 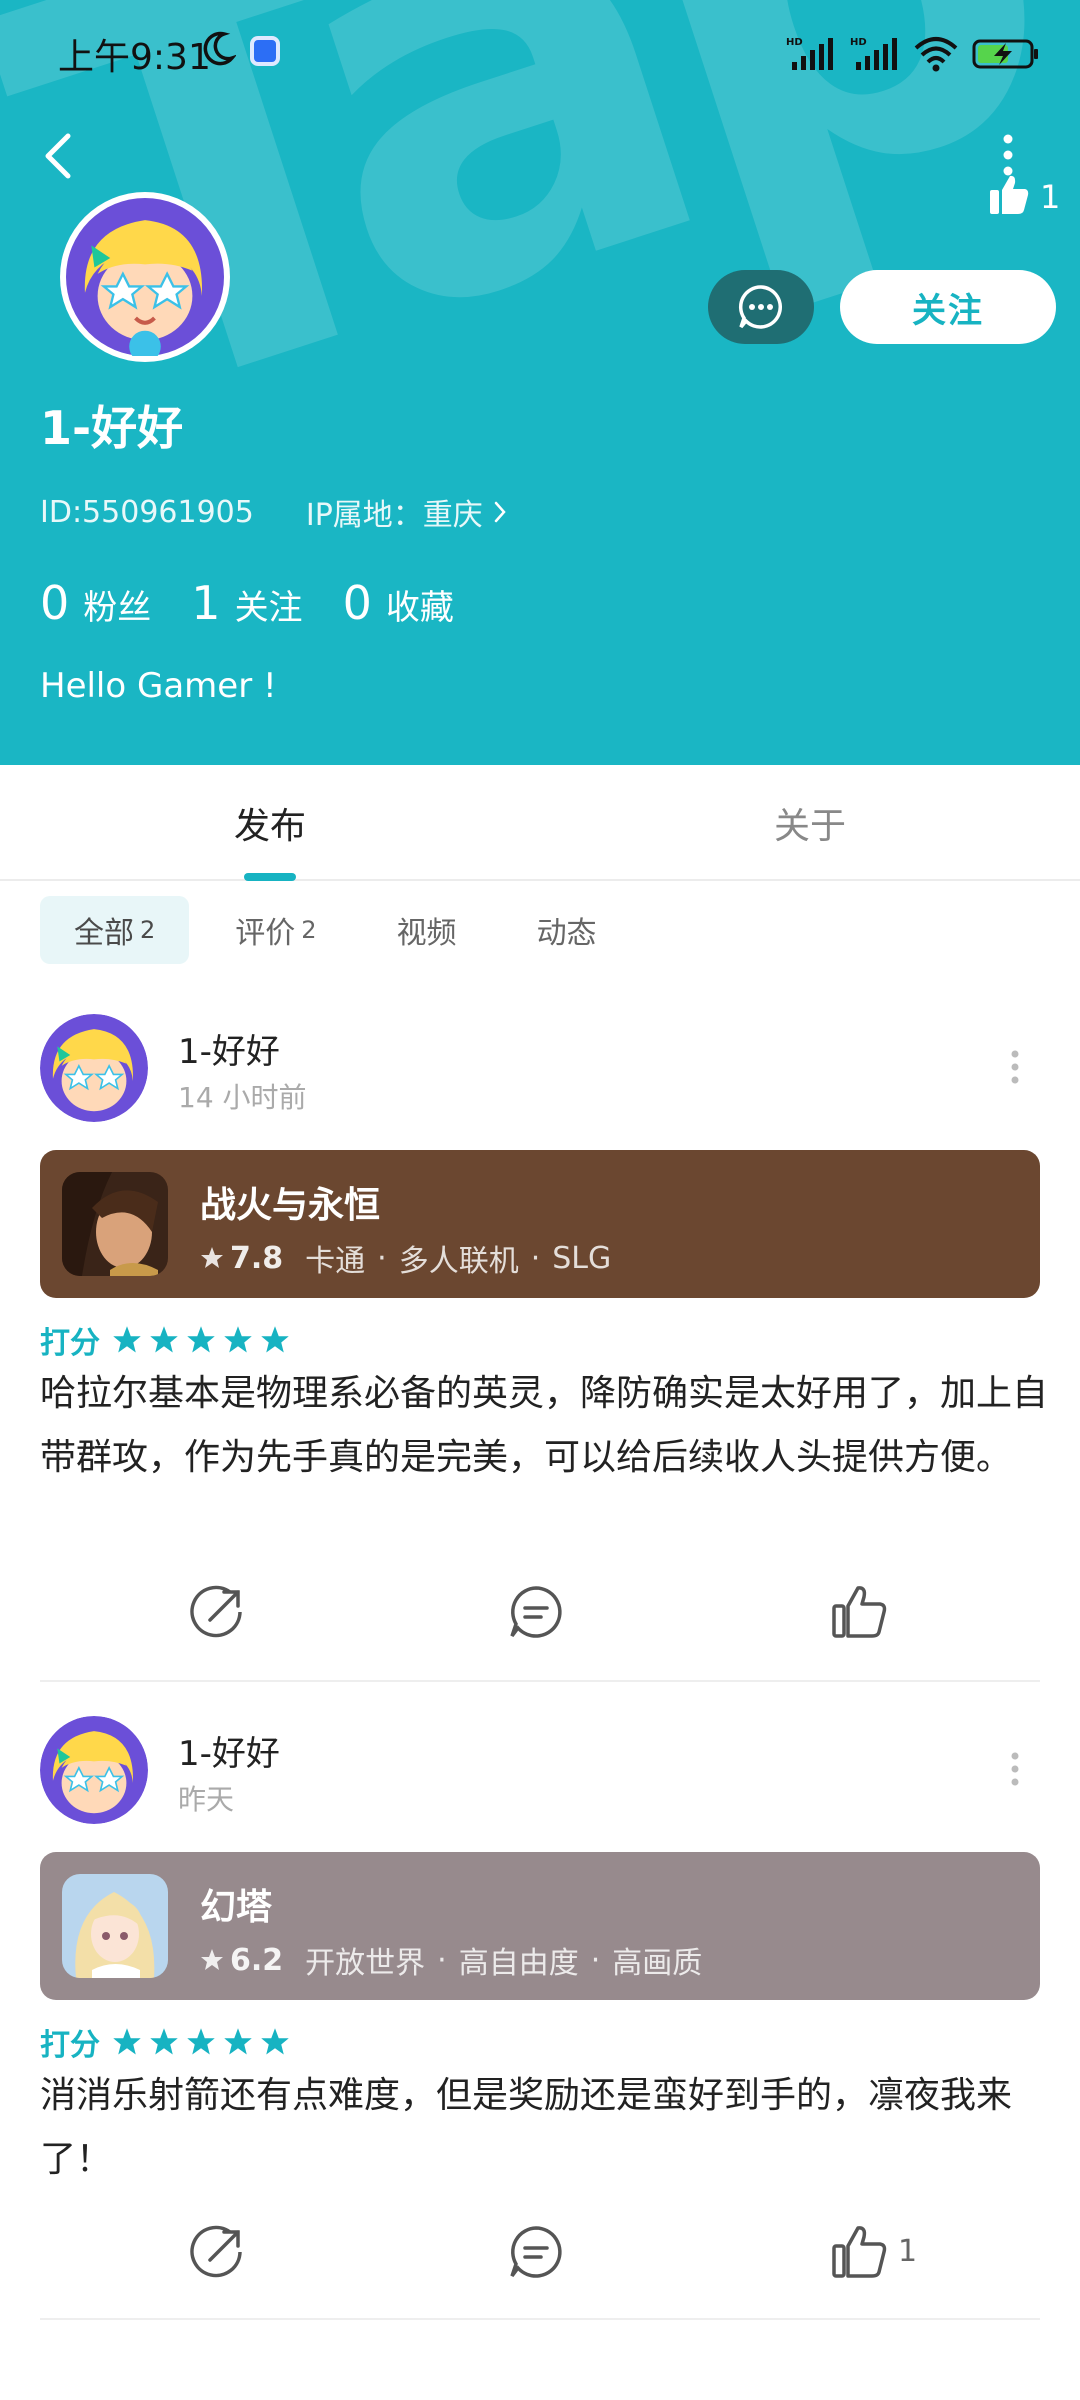 I want to click on game-tag: 高自由度, so click(x=518, y=1963).